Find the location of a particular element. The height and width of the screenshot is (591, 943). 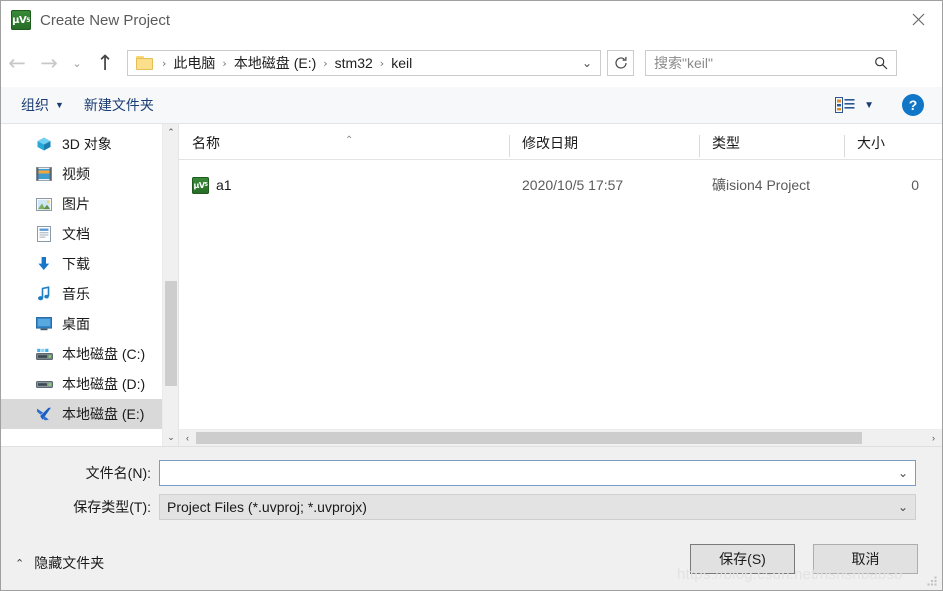

filetype-select: Project Files (*.uvproj; *.uvprojx) ⌄ is located at coordinates (537, 507).